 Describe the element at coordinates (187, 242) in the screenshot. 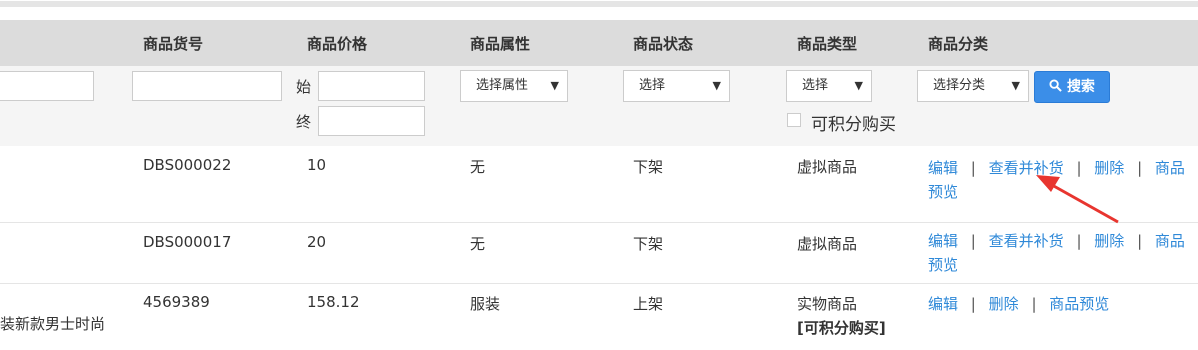

I see `product-code: DBS000017` at that location.